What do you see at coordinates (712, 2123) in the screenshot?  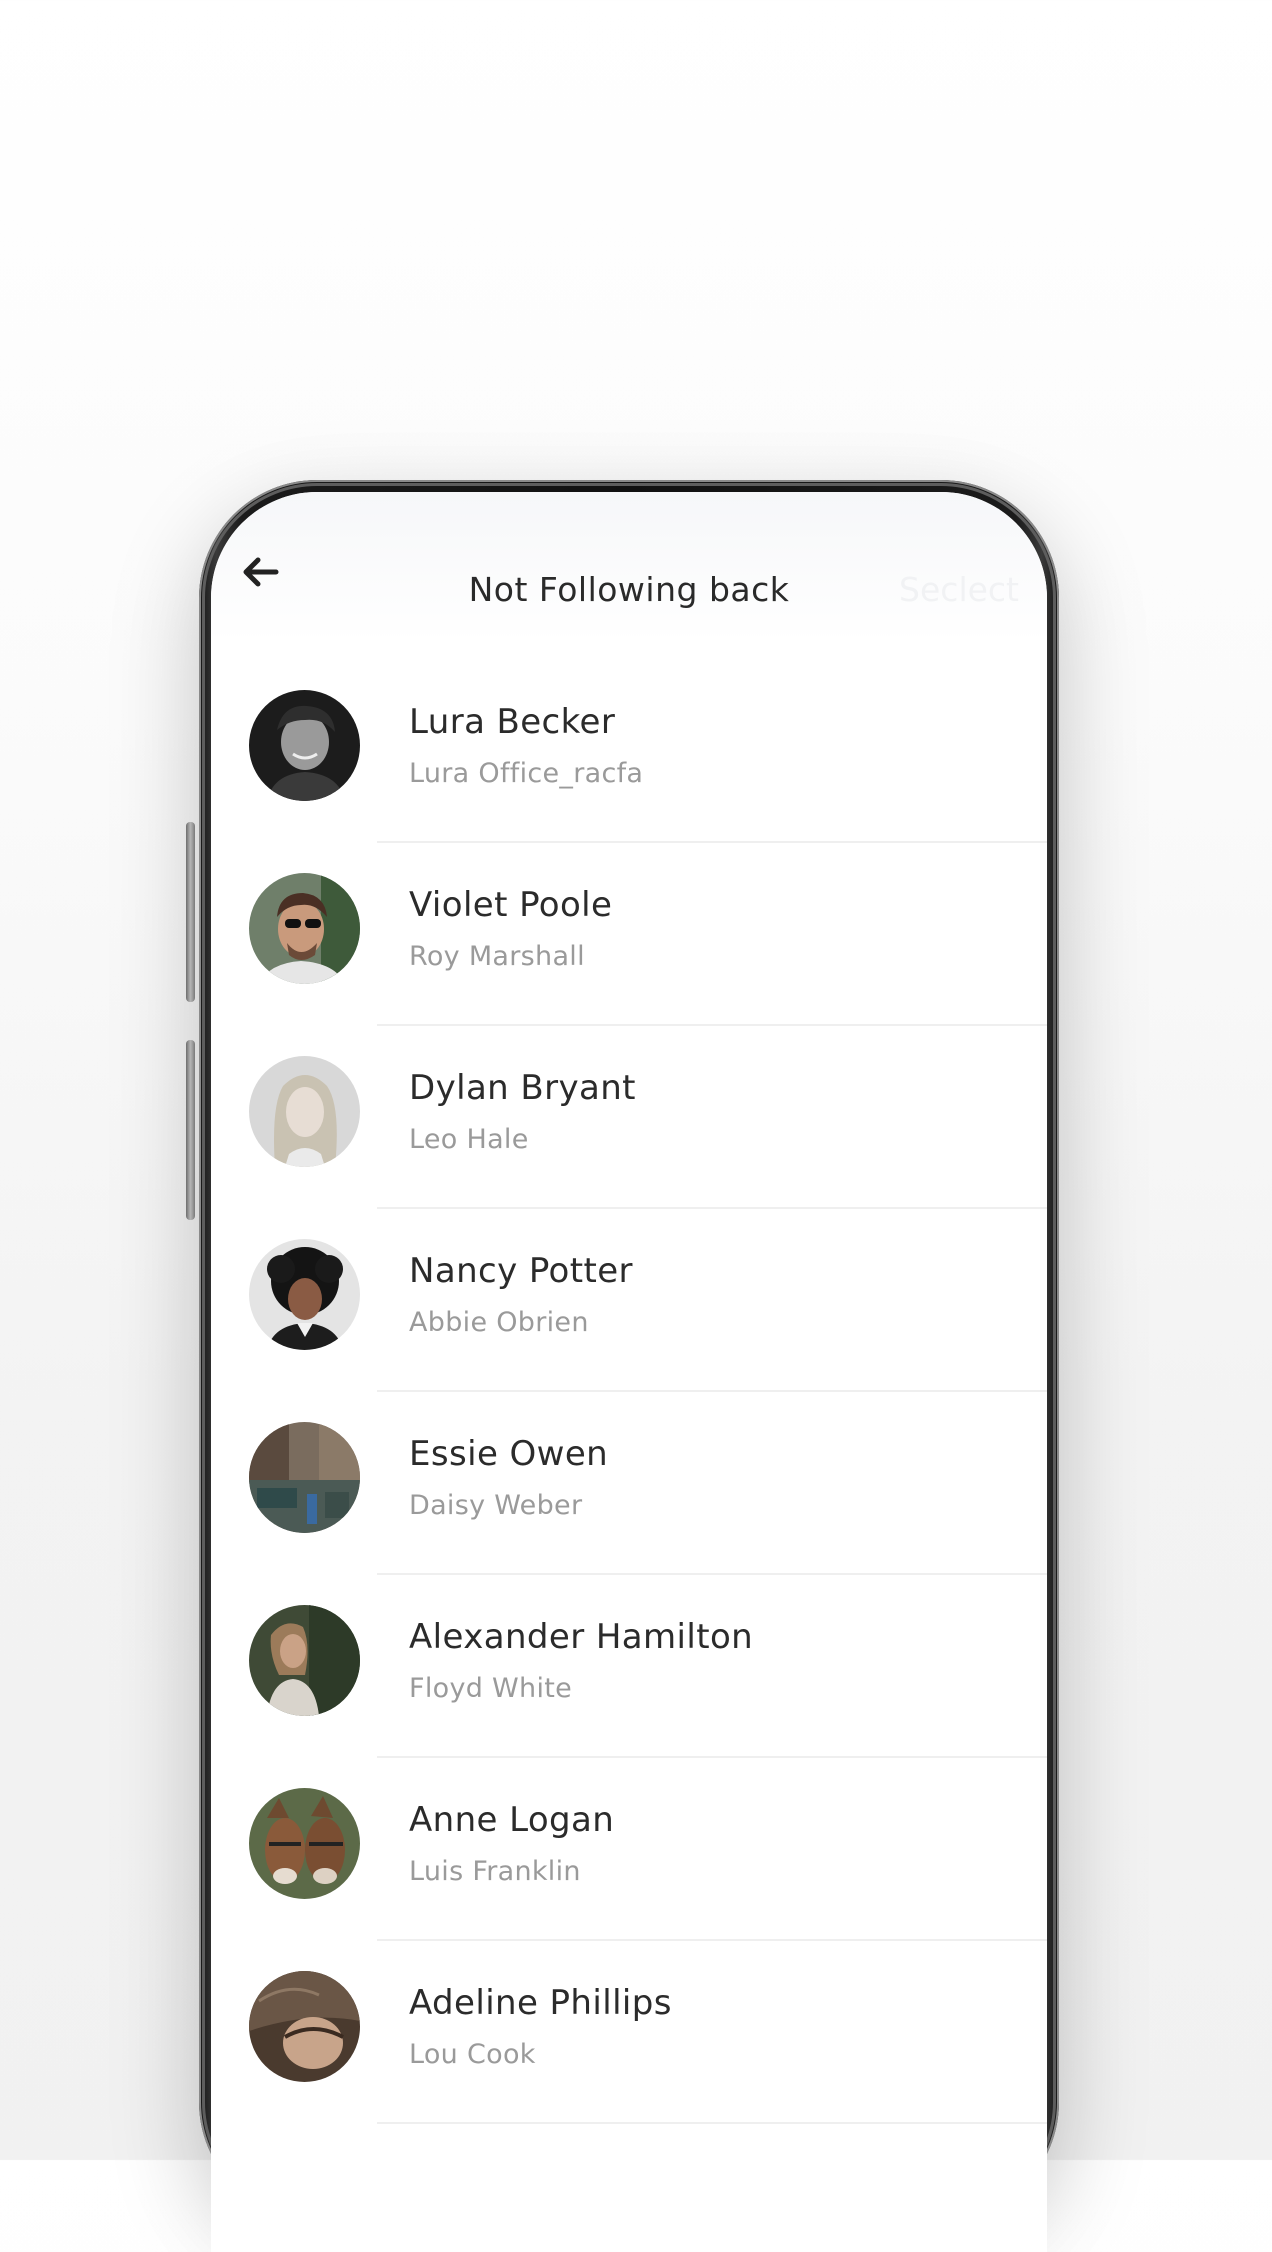 I see `list-divider` at bounding box center [712, 2123].